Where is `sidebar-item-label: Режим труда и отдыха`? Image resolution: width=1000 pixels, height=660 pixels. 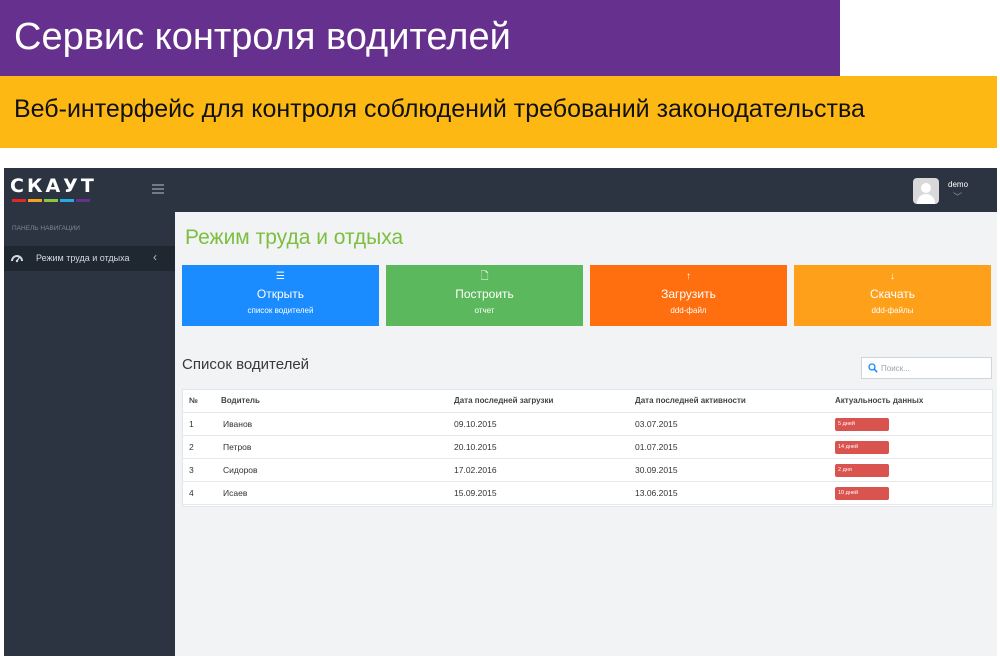 sidebar-item-label: Режим труда и отдыха is located at coordinates (83, 258).